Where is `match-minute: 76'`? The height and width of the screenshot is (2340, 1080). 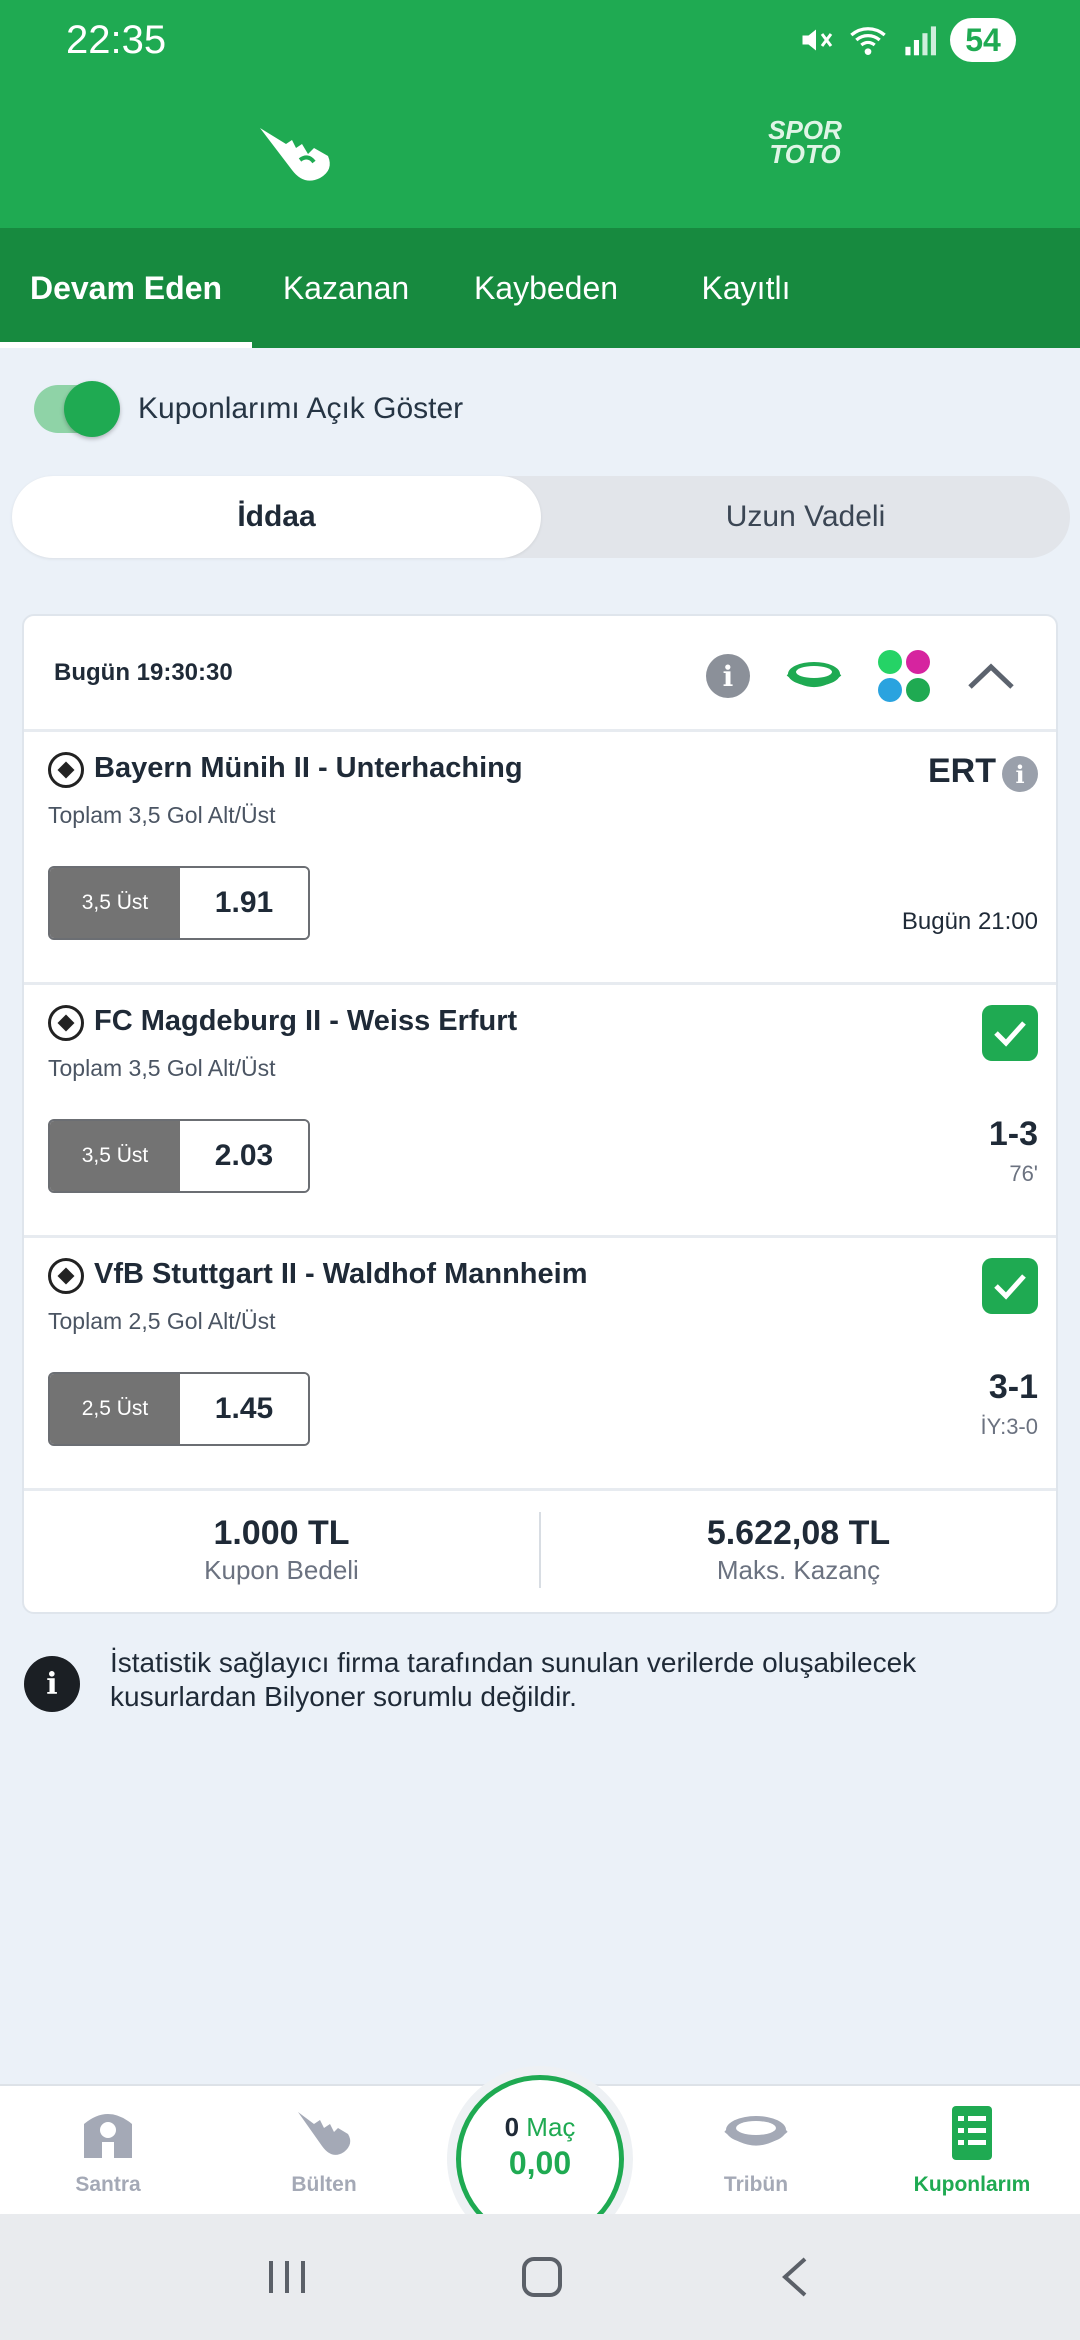 match-minute: 76' is located at coordinates (1023, 1173).